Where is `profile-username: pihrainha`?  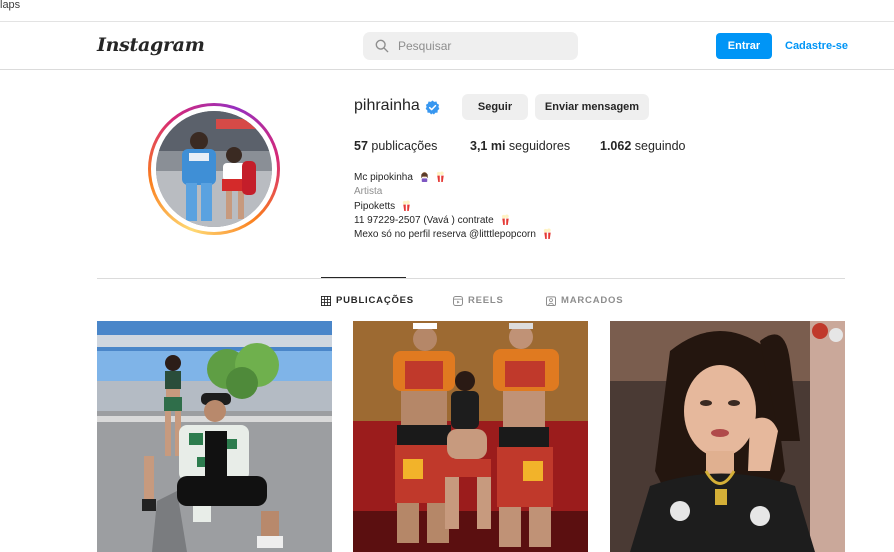 profile-username: pihrainha is located at coordinates (387, 105).